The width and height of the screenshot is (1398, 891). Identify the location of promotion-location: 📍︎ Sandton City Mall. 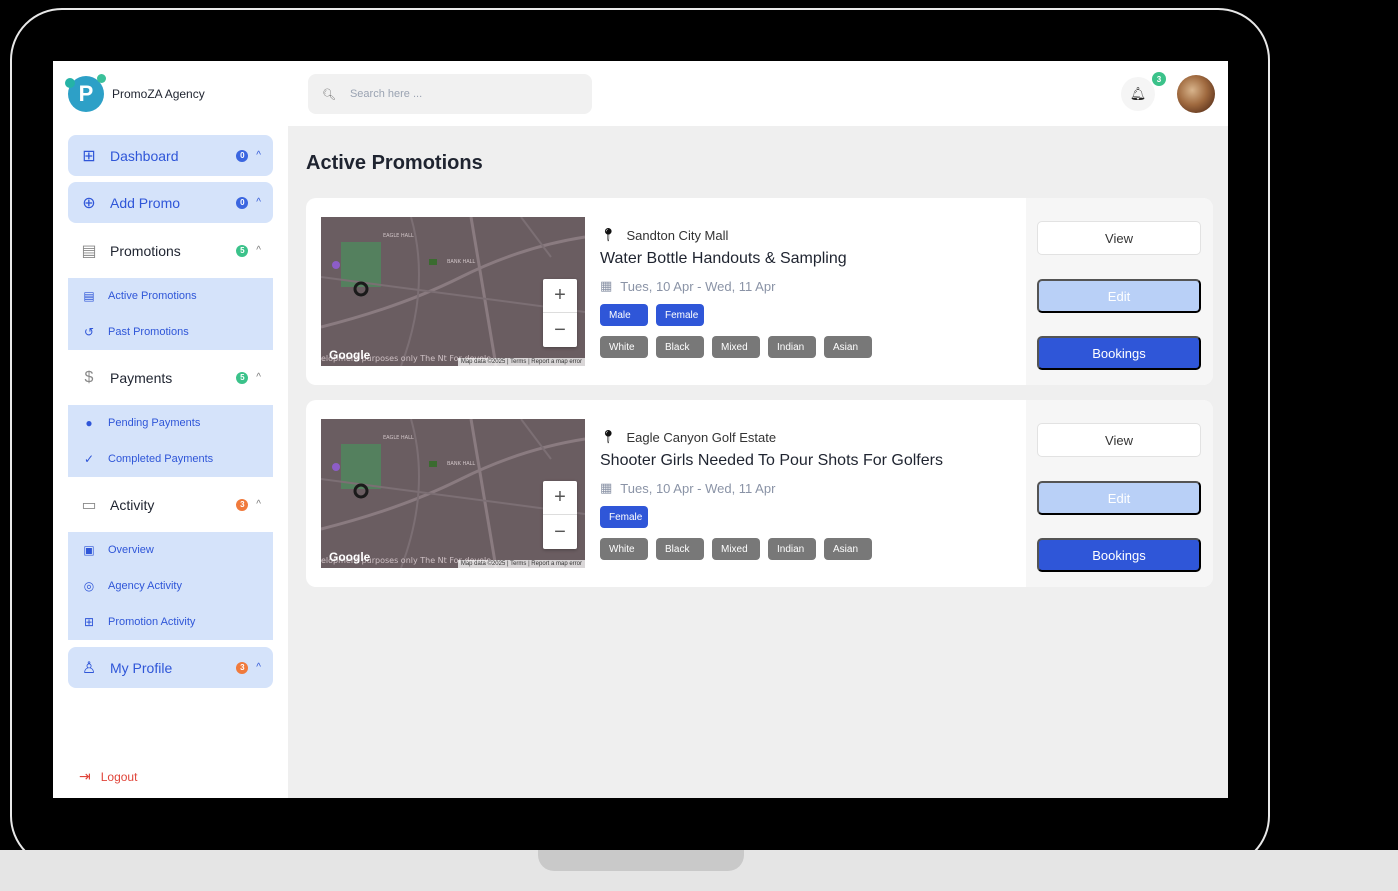
(810, 235).